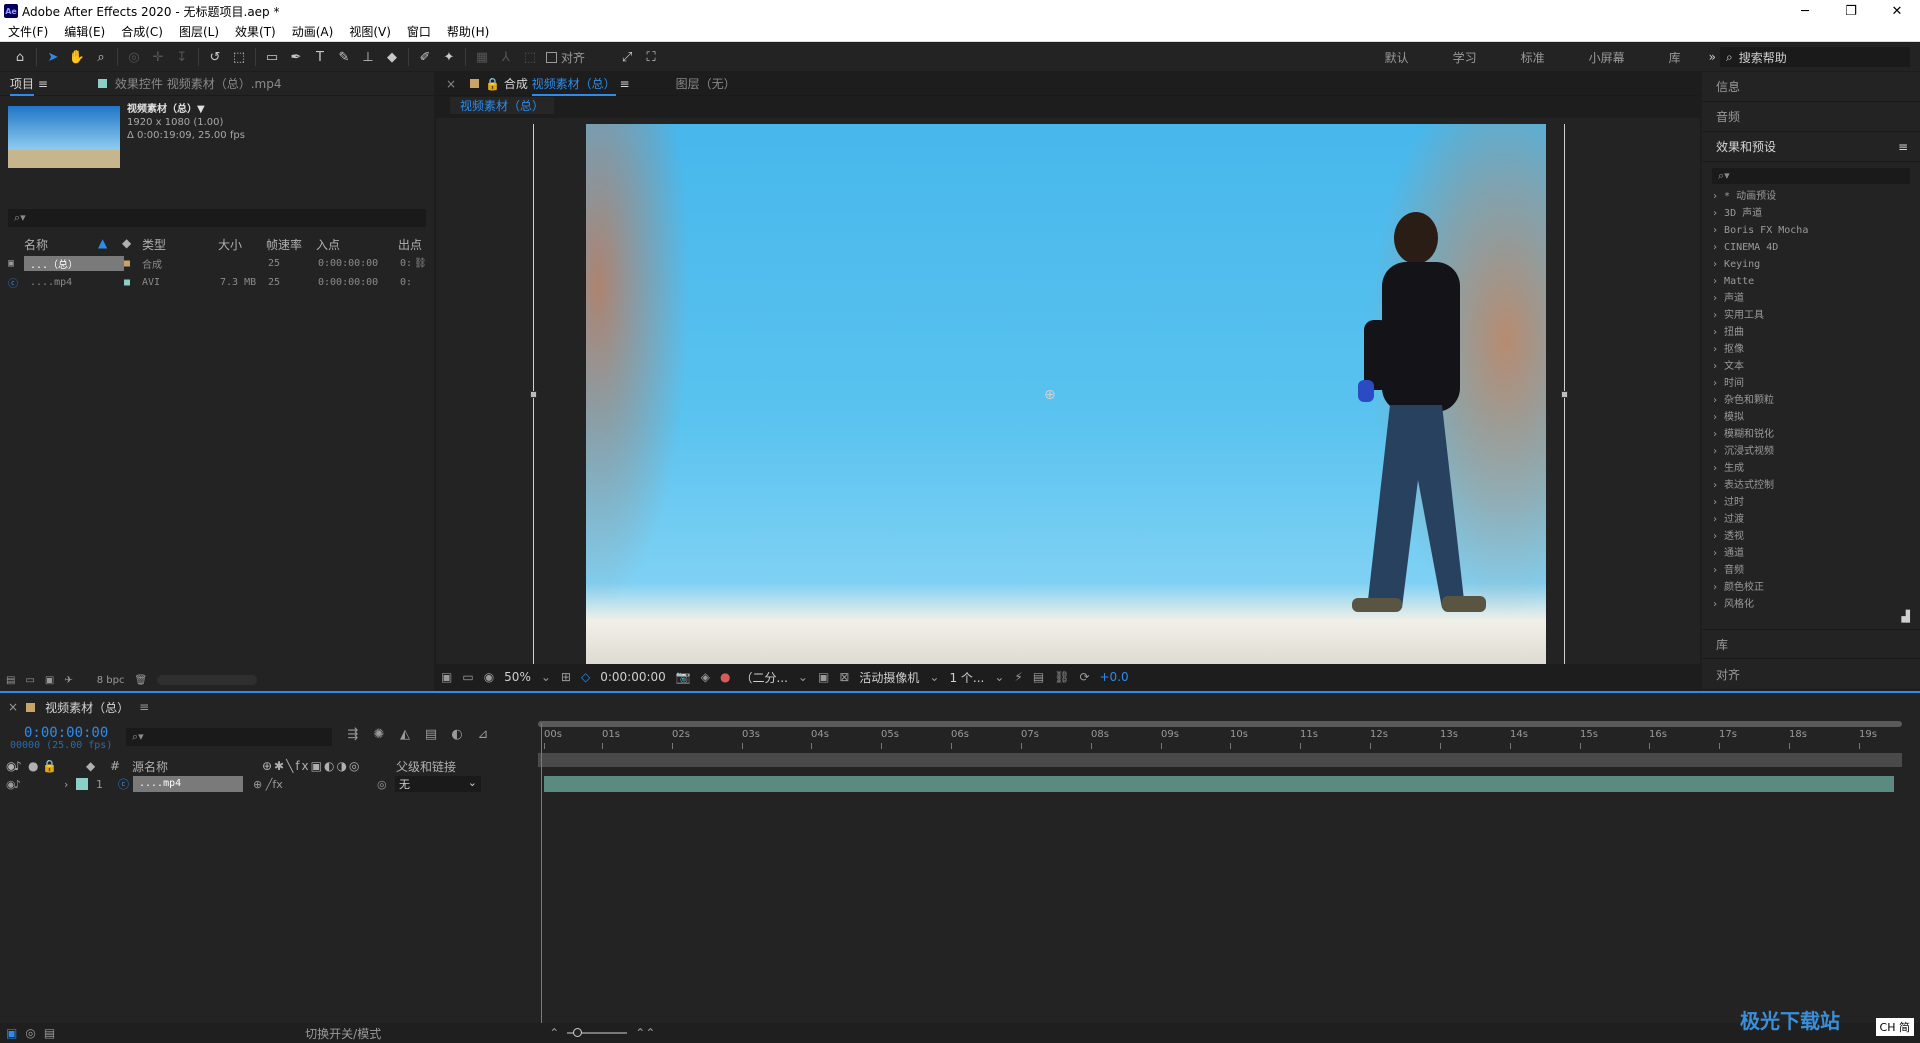 The image size is (1920, 1043). I want to click on col-size: 大小, so click(242, 244).